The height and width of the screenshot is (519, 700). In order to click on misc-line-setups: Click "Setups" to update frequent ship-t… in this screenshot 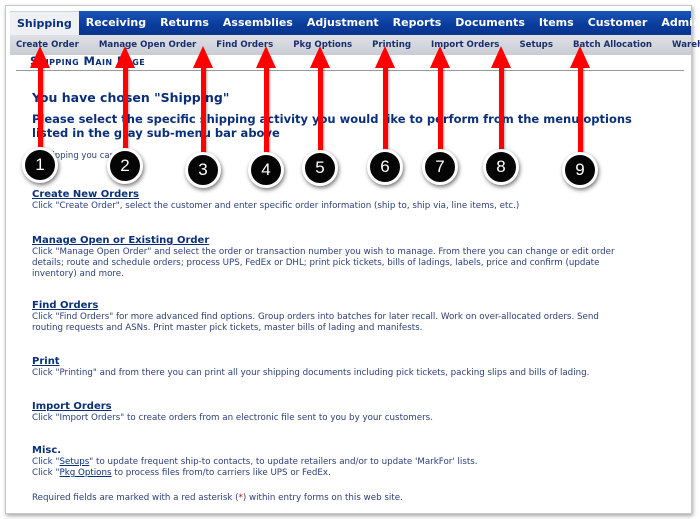, I will do `click(332, 462)`.